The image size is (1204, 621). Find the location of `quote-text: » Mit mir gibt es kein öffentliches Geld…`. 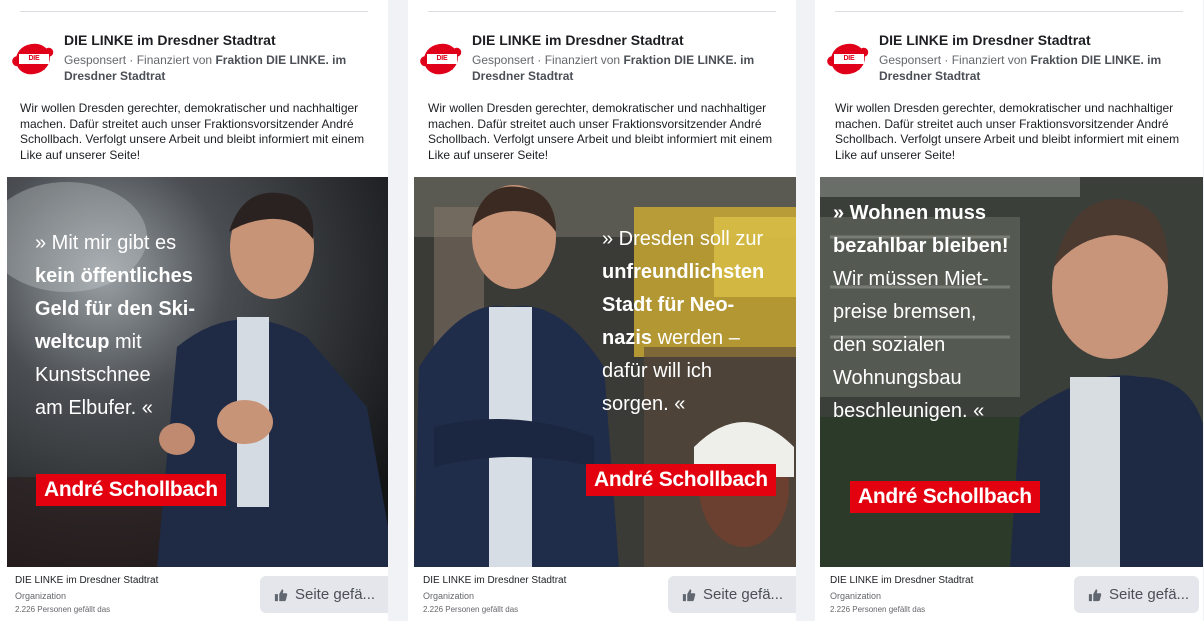

quote-text: » Mit mir gibt es kein öffentliches Geld… is located at coordinates (115, 325).